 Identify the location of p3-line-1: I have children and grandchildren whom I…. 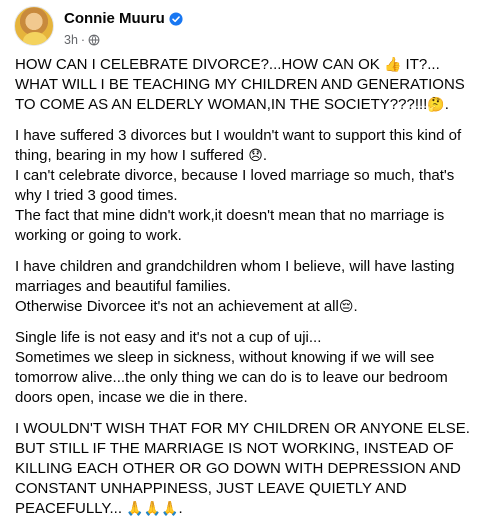
(235, 276).